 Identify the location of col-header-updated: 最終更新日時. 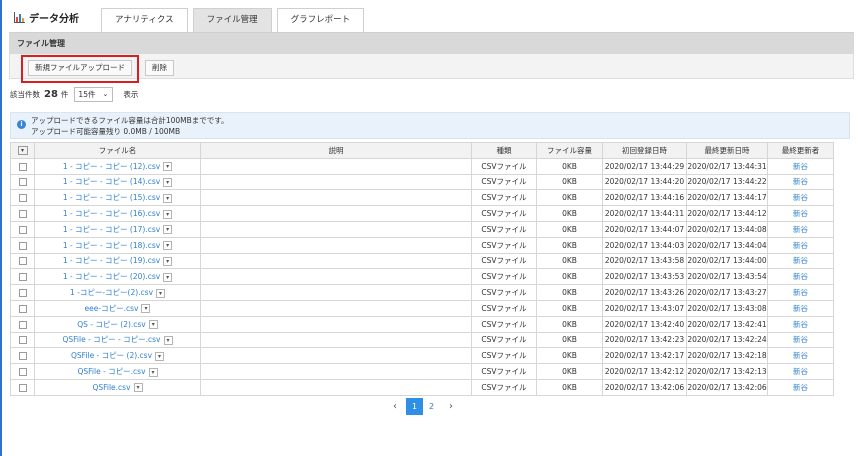
(727, 150).